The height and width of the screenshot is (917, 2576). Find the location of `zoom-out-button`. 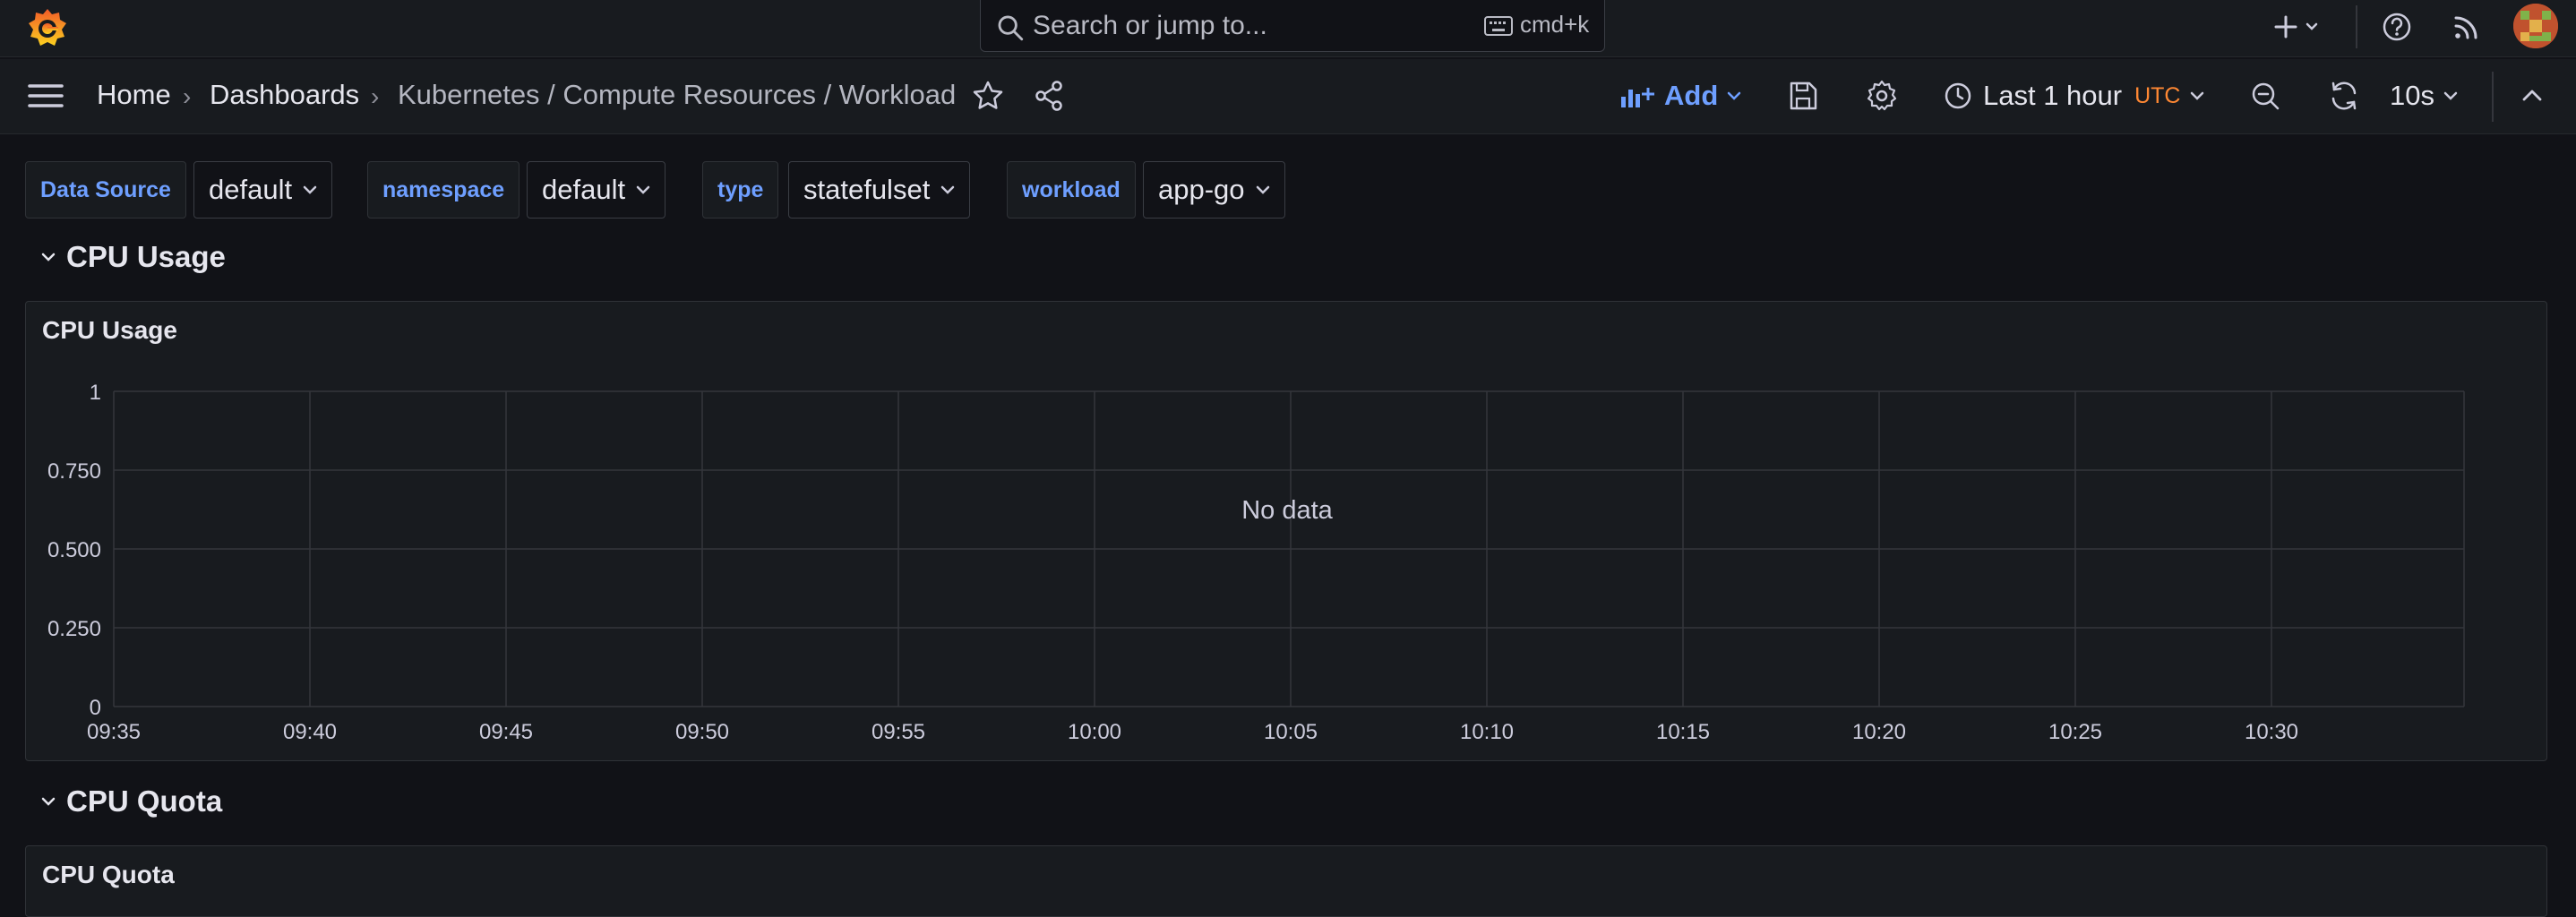

zoom-out-button is located at coordinates (2265, 96).